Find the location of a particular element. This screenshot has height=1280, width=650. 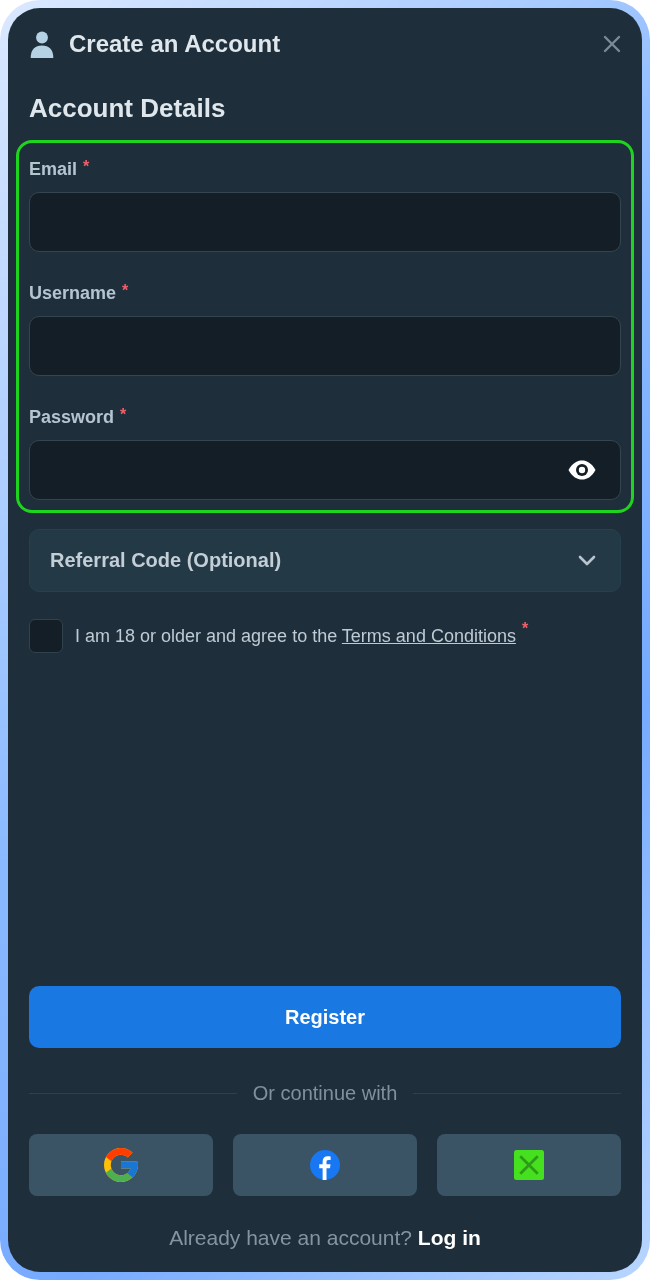

section-title: Account Details is located at coordinates (128, 108).